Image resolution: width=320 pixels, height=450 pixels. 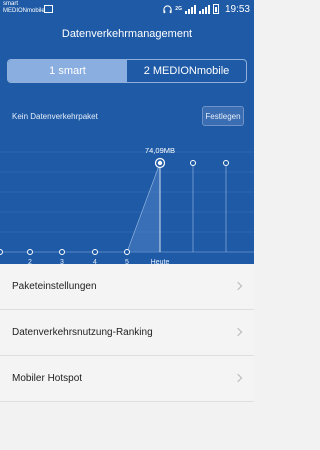 I want to click on tab-sim-2: 2 MEDIONmobile, so click(x=186, y=71).